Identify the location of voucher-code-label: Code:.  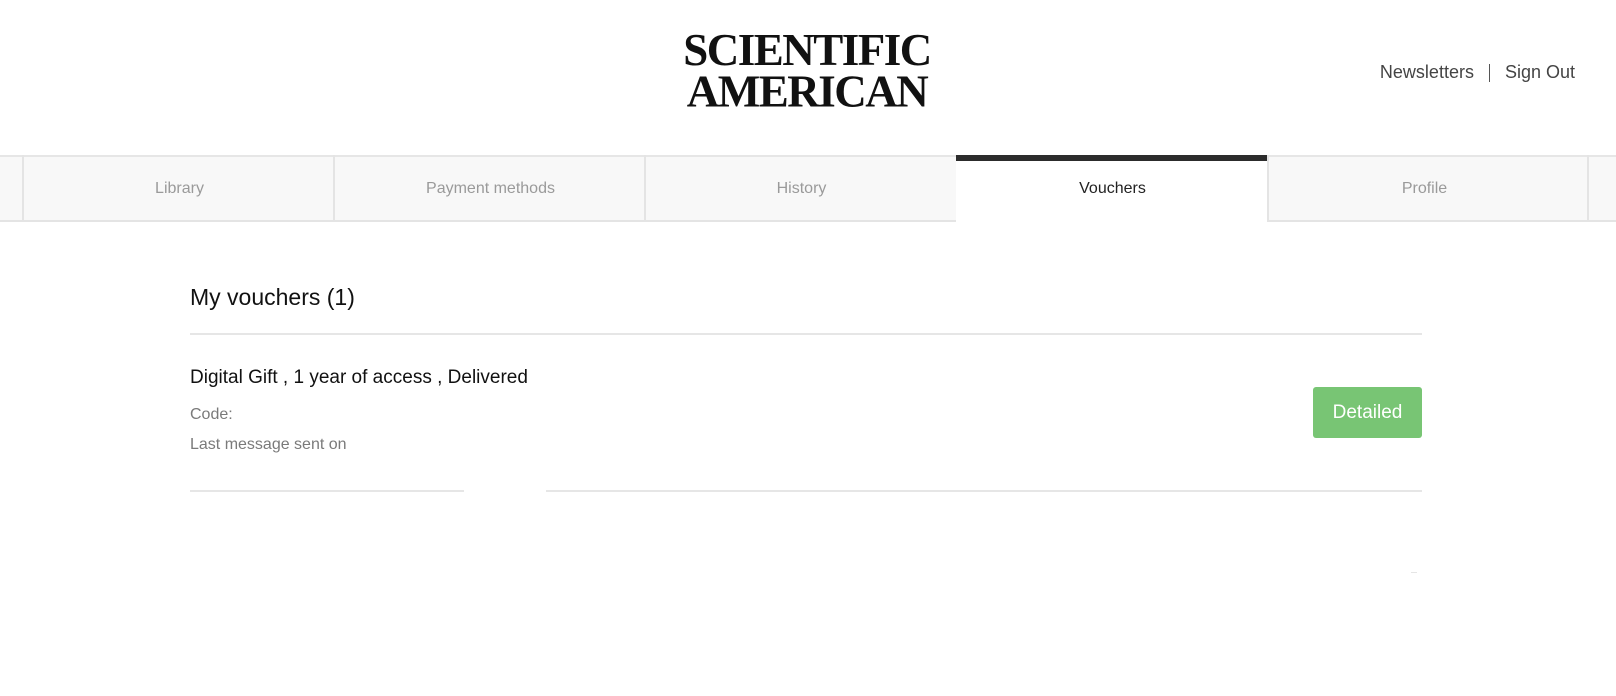
(211, 414).